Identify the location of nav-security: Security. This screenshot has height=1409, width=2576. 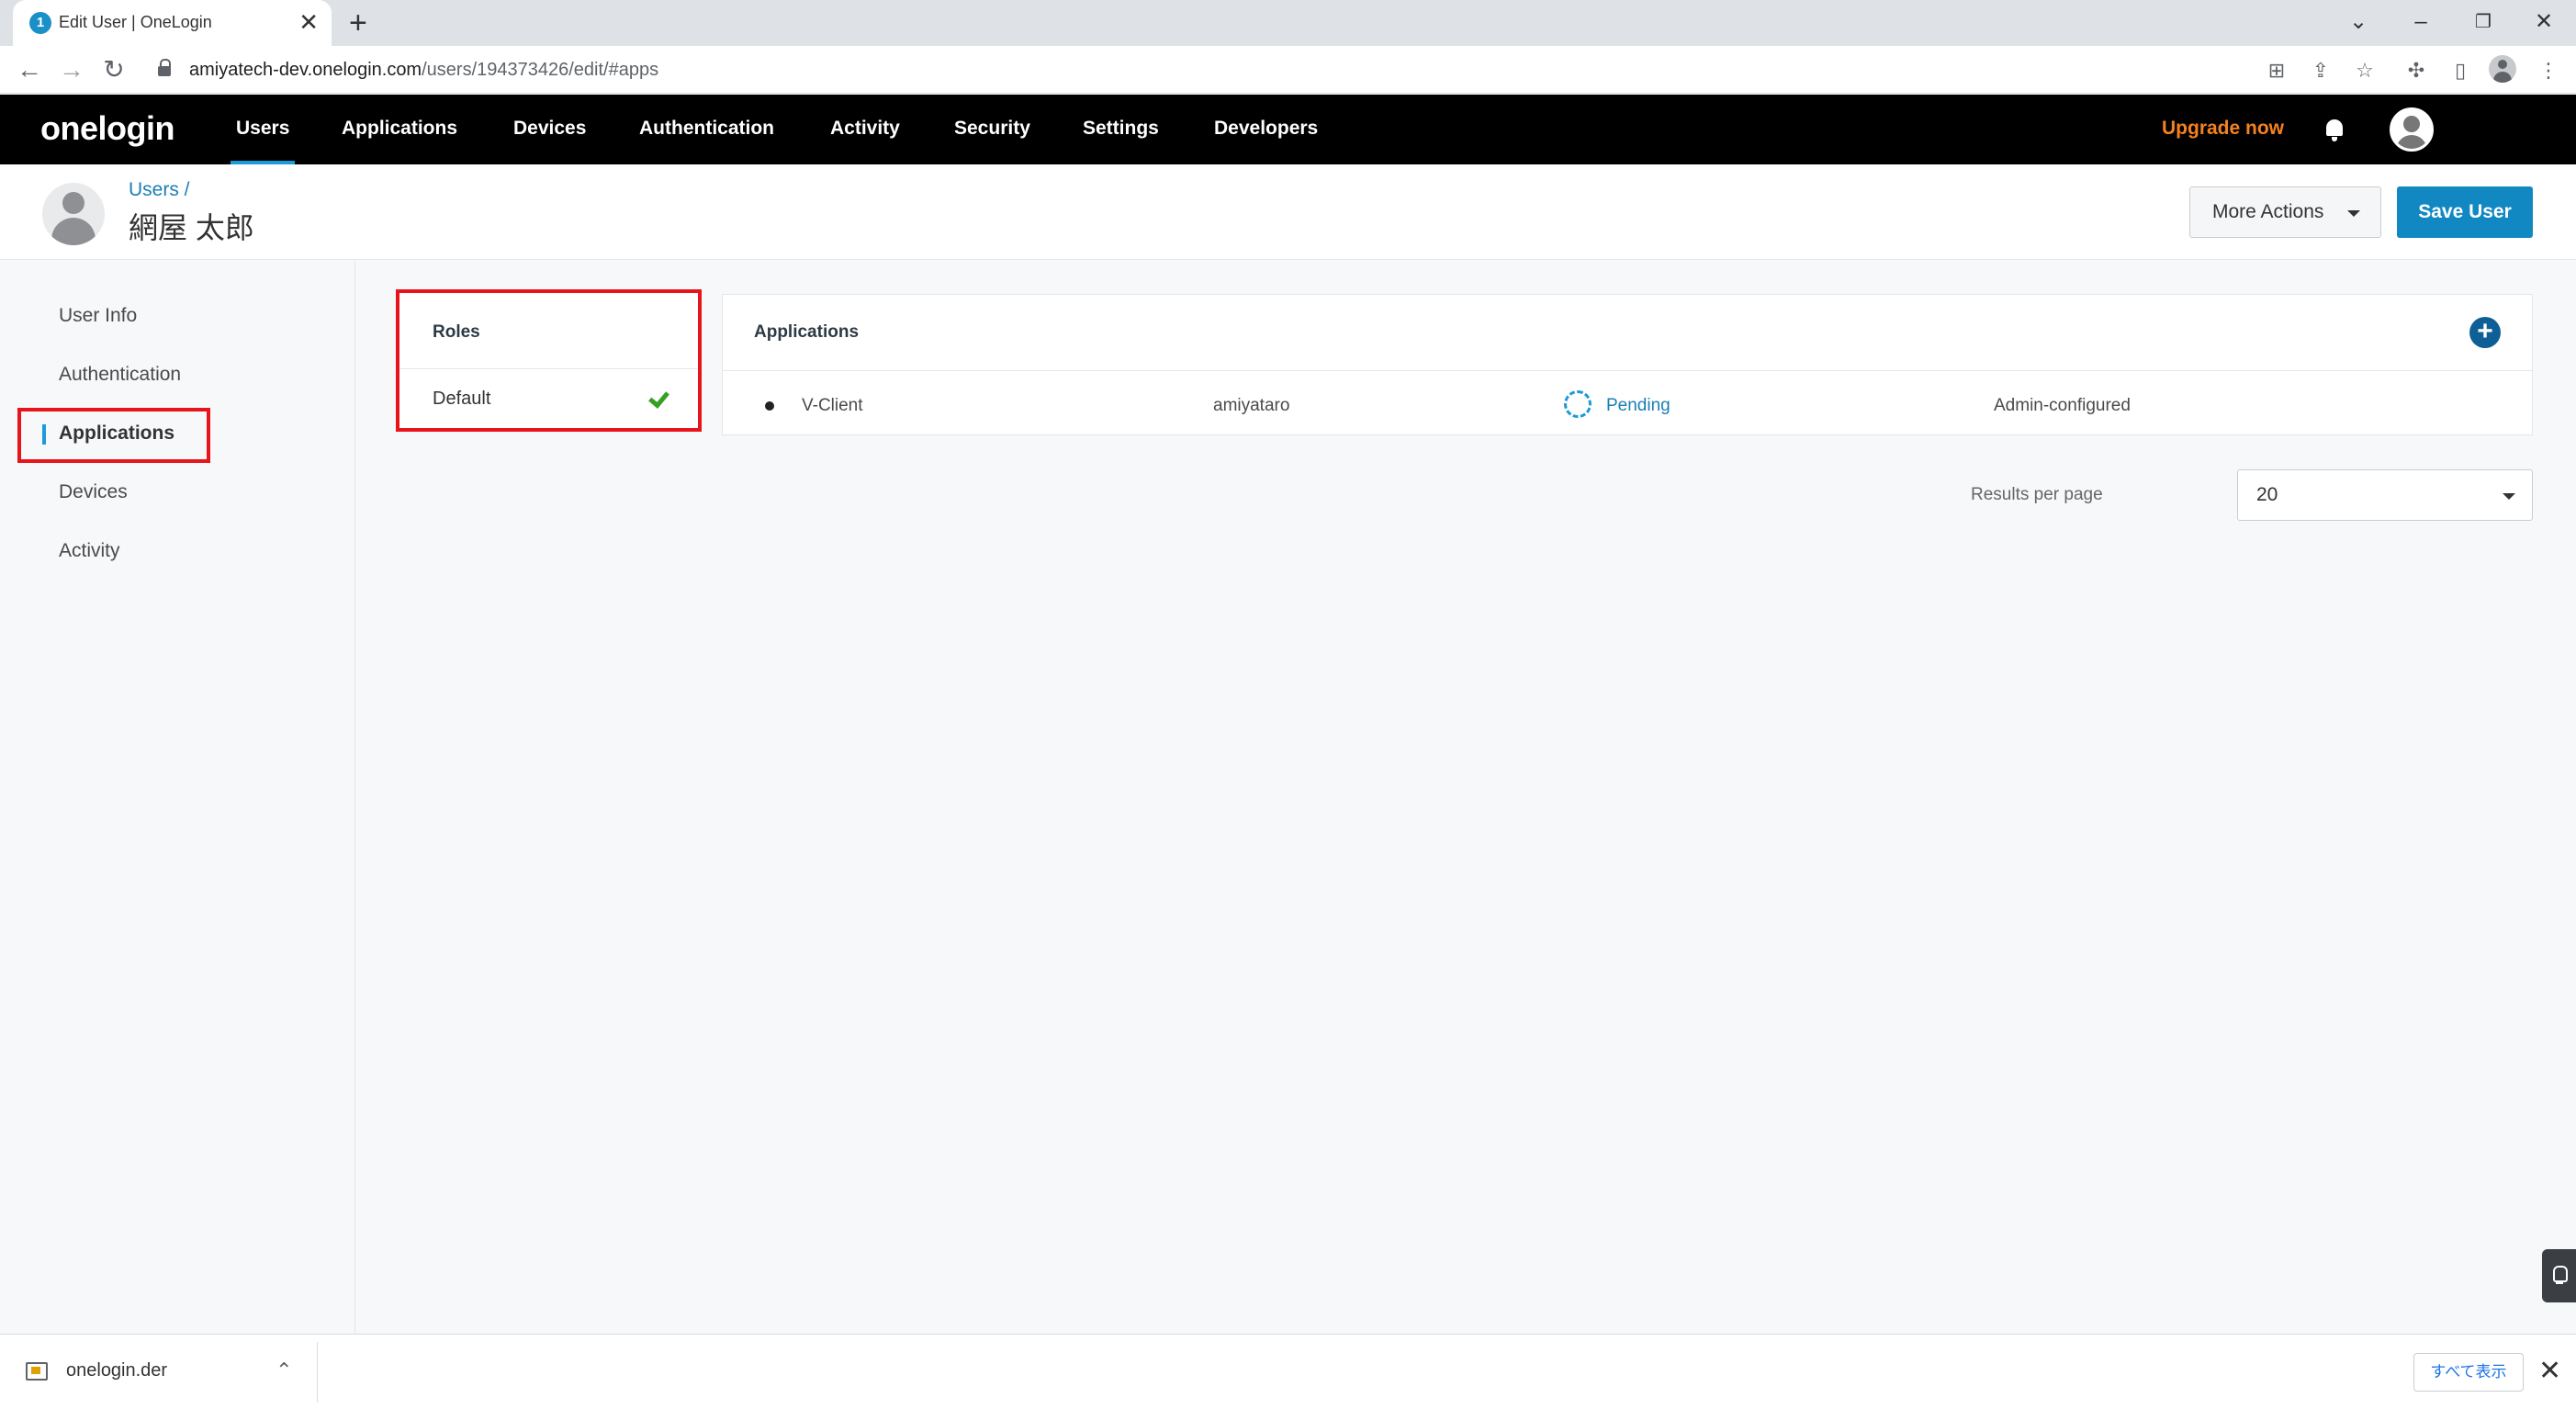
(992, 129).